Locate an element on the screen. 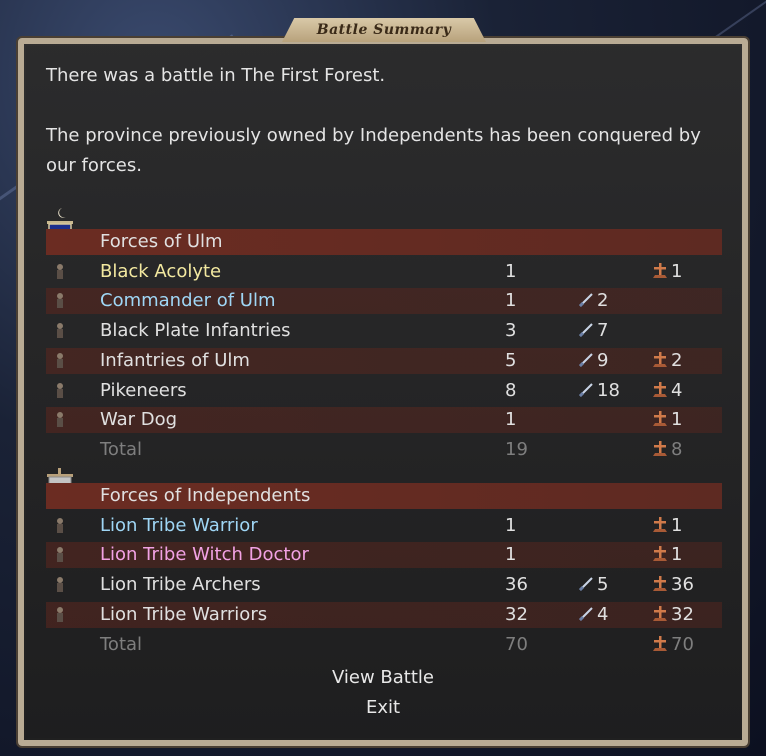 This screenshot has width=766, height=756. unit-row: Pikeneers 8 18 4 is located at coordinates (384, 391).